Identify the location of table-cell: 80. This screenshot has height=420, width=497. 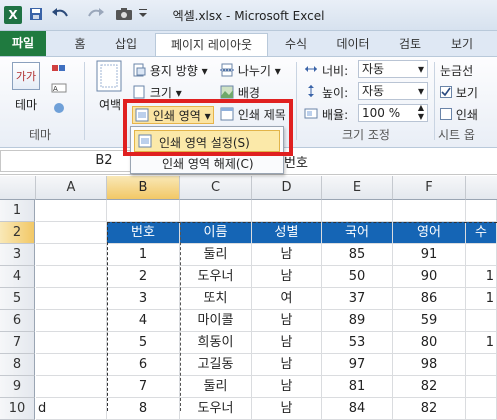
(429, 343).